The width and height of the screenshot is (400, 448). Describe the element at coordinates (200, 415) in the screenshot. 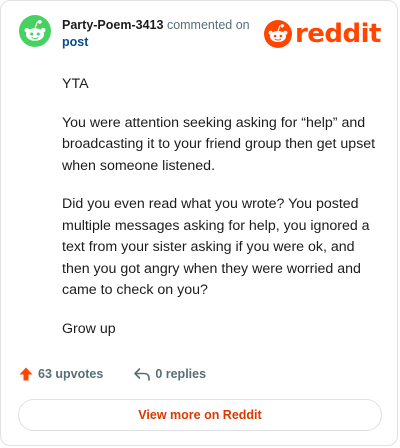

I see `view-more-button: View more on Reddit` at that location.